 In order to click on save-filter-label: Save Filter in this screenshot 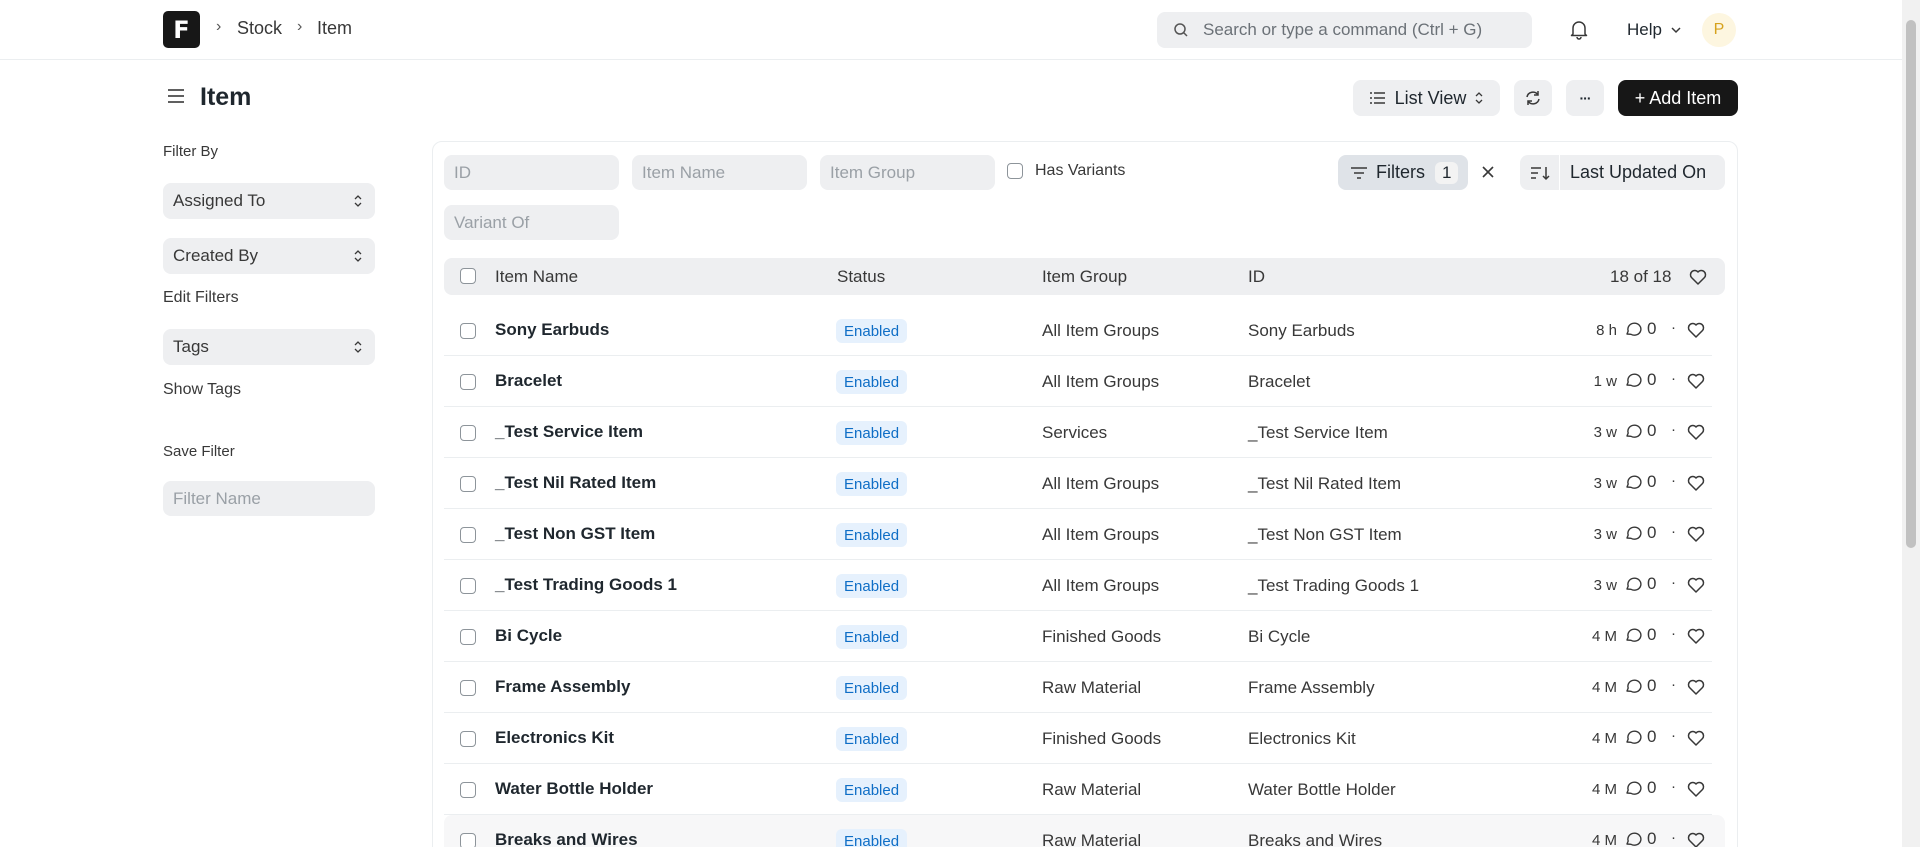, I will do `click(199, 451)`.